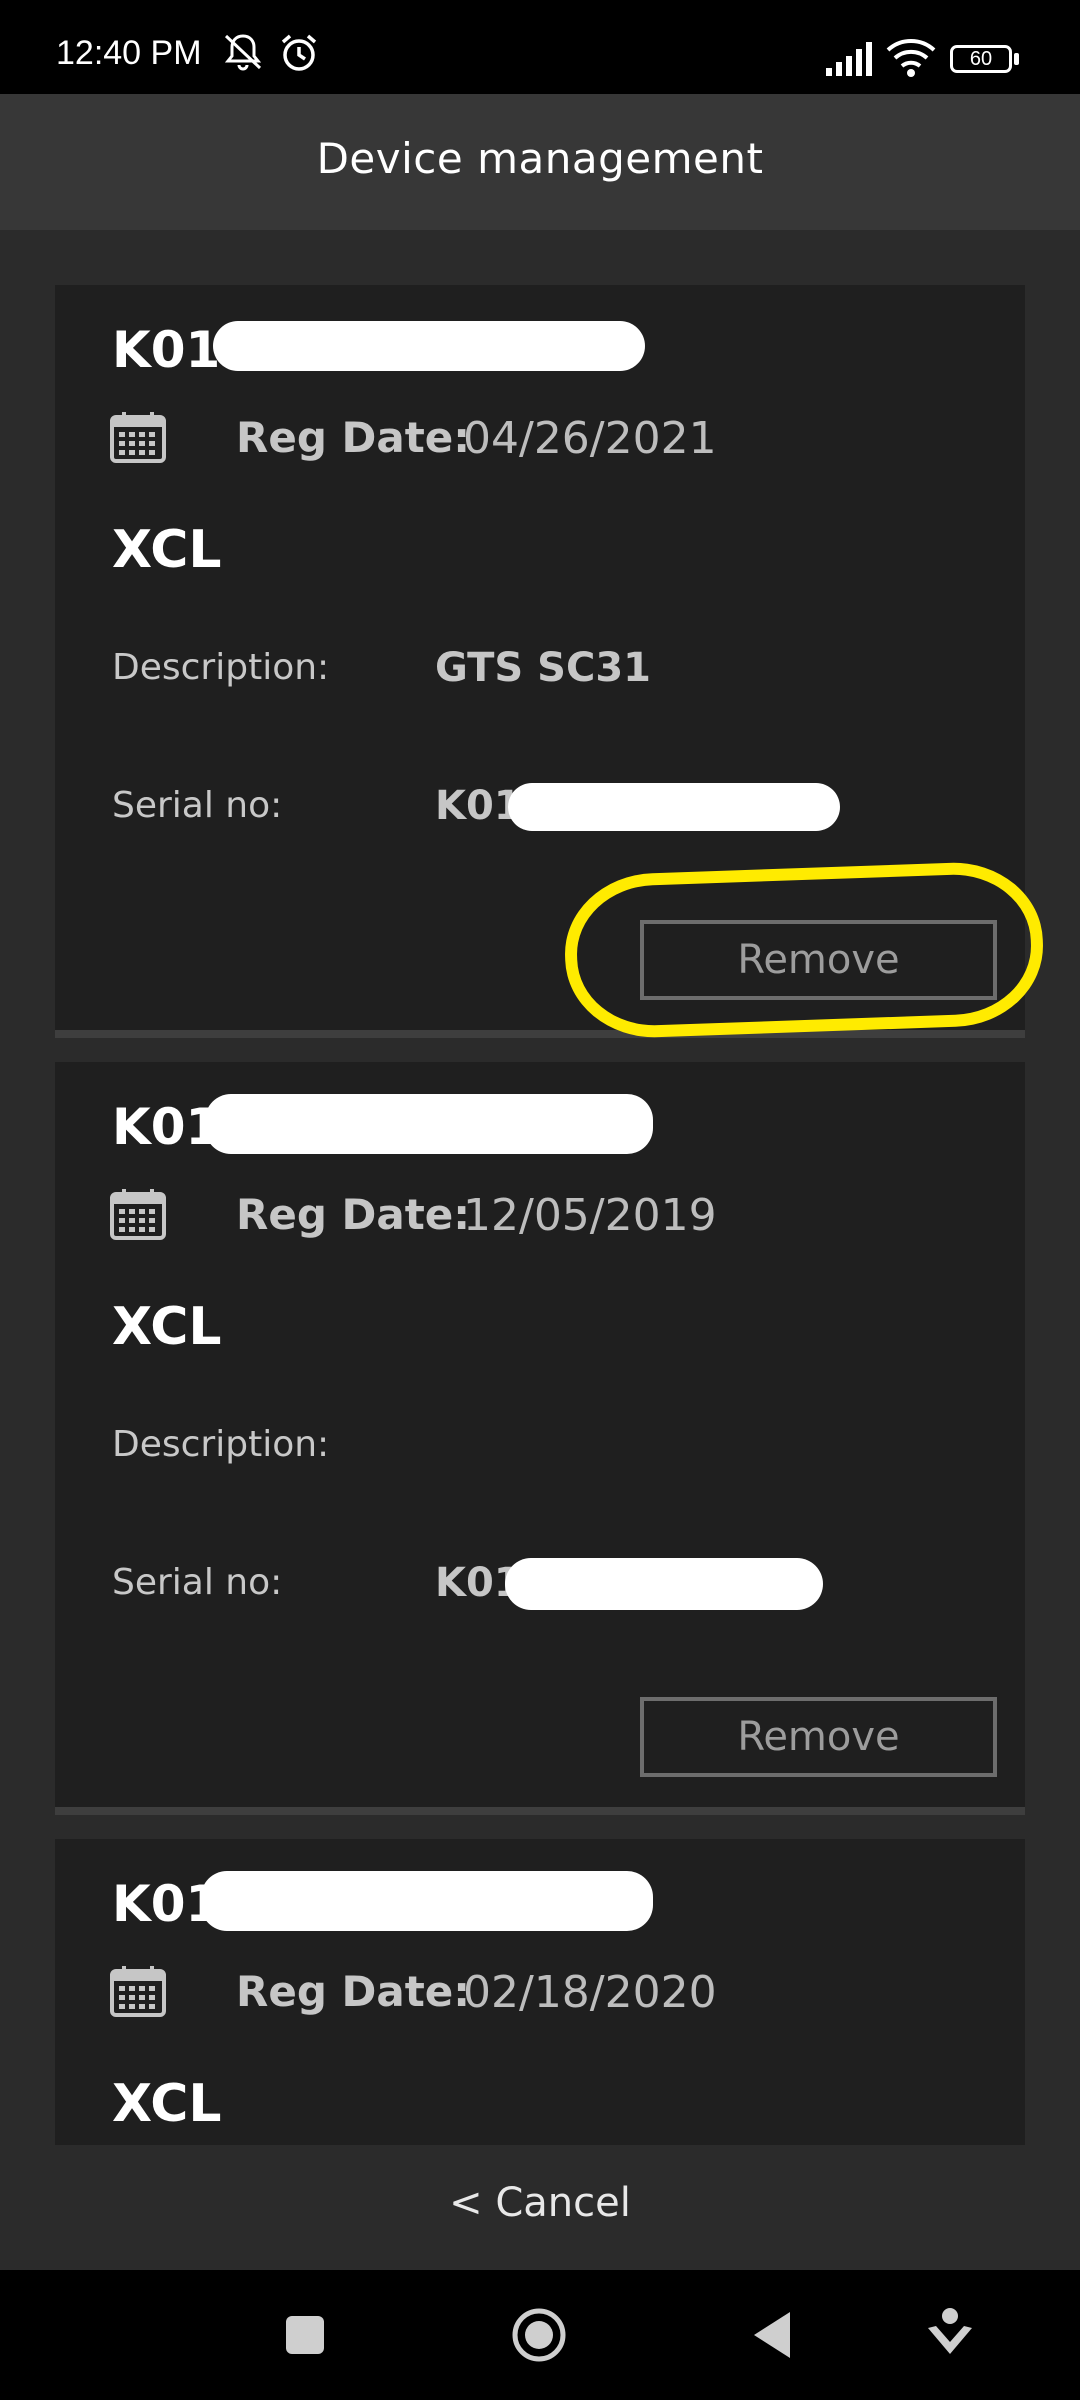 The height and width of the screenshot is (2400, 1080). I want to click on reg-date-value: 02/18/2020, so click(590, 1992).